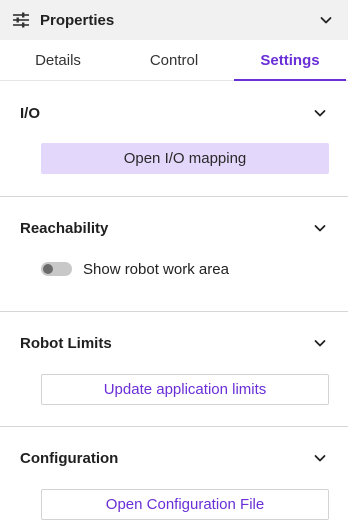 The width and height of the screenshot is (348, 531). I want to click on tab-settings: Settings, so click(290, 60).